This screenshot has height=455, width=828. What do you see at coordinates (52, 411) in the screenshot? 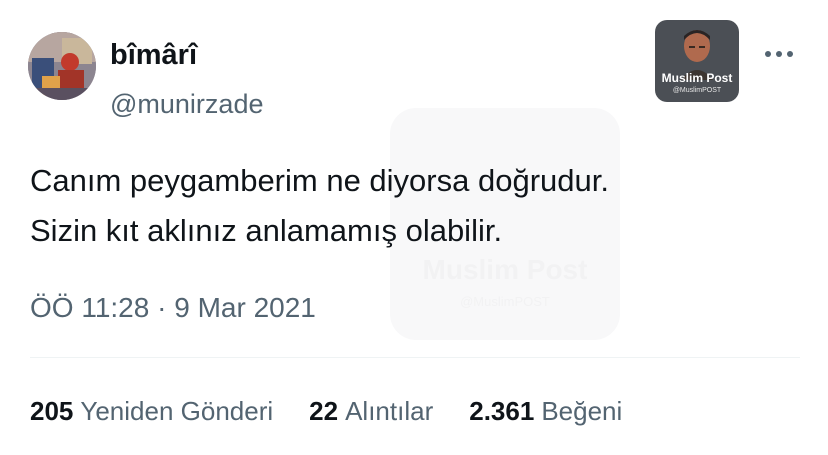
I see `retweets-count: 205` at bounding box center [52, 411].